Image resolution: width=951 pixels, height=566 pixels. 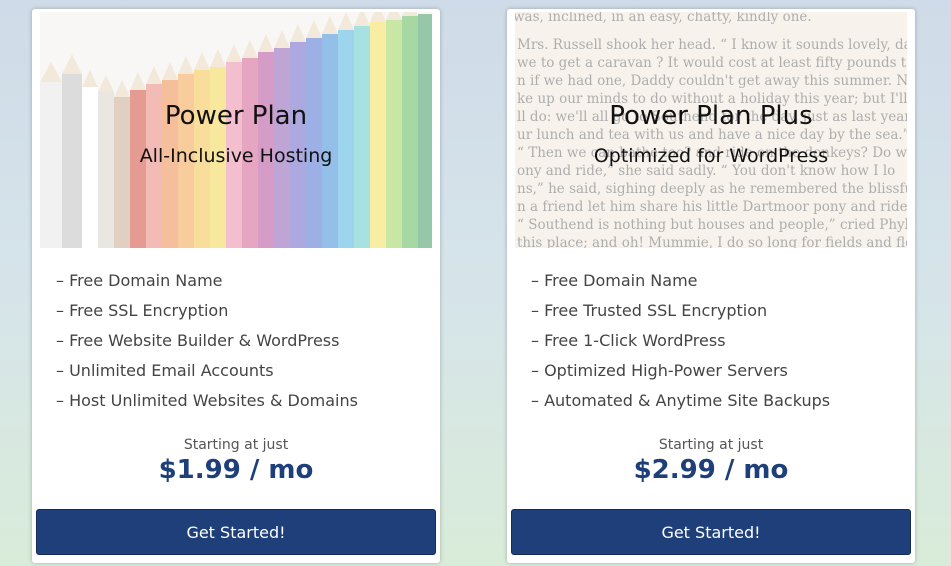 I want to click on feature-item: – Optimized High-Power Servers, so click(x=659, y=370).